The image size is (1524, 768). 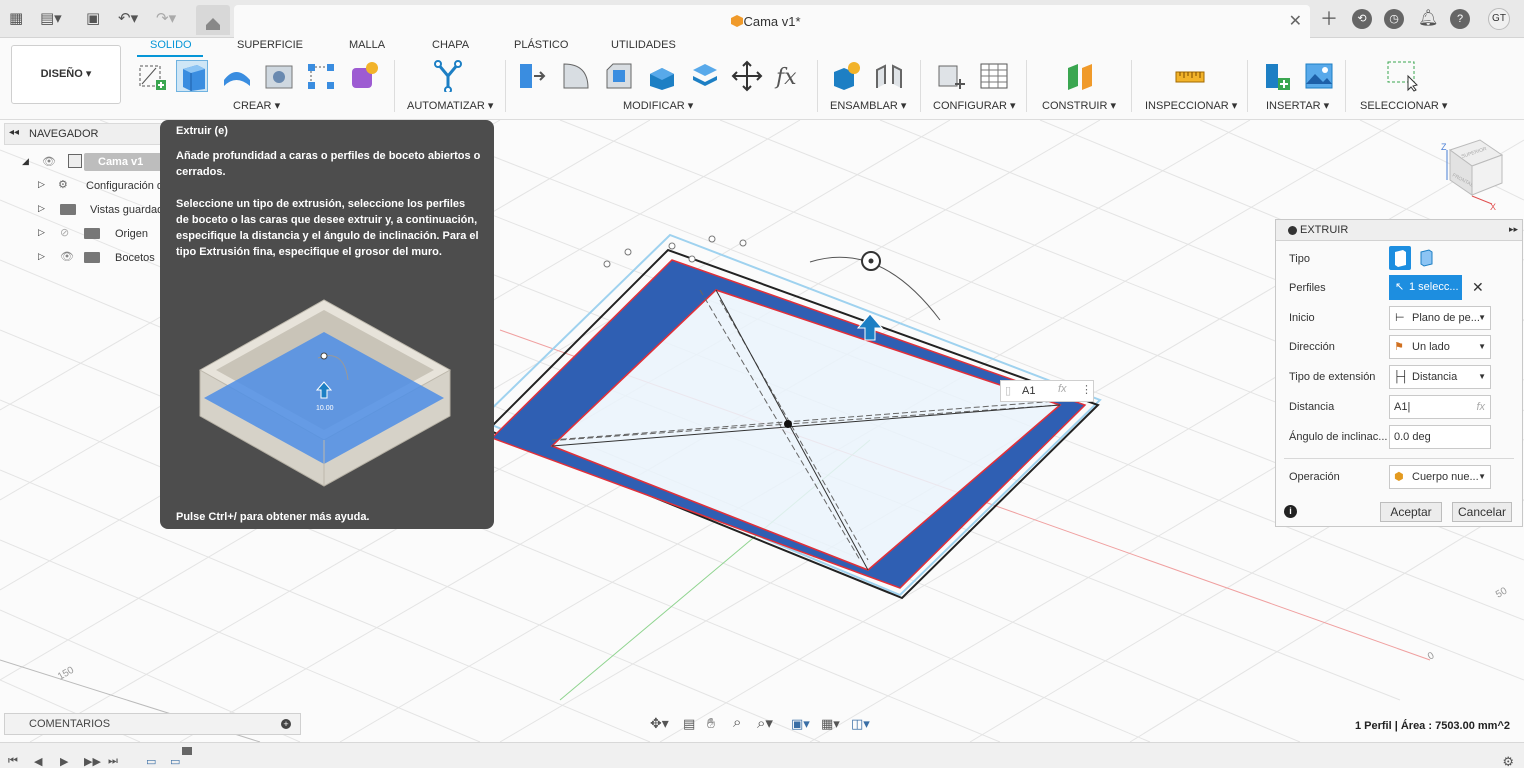 I want to click on distance-input-overlay: ▯ A1 fx ⋮, so click(x=1047, y=391).